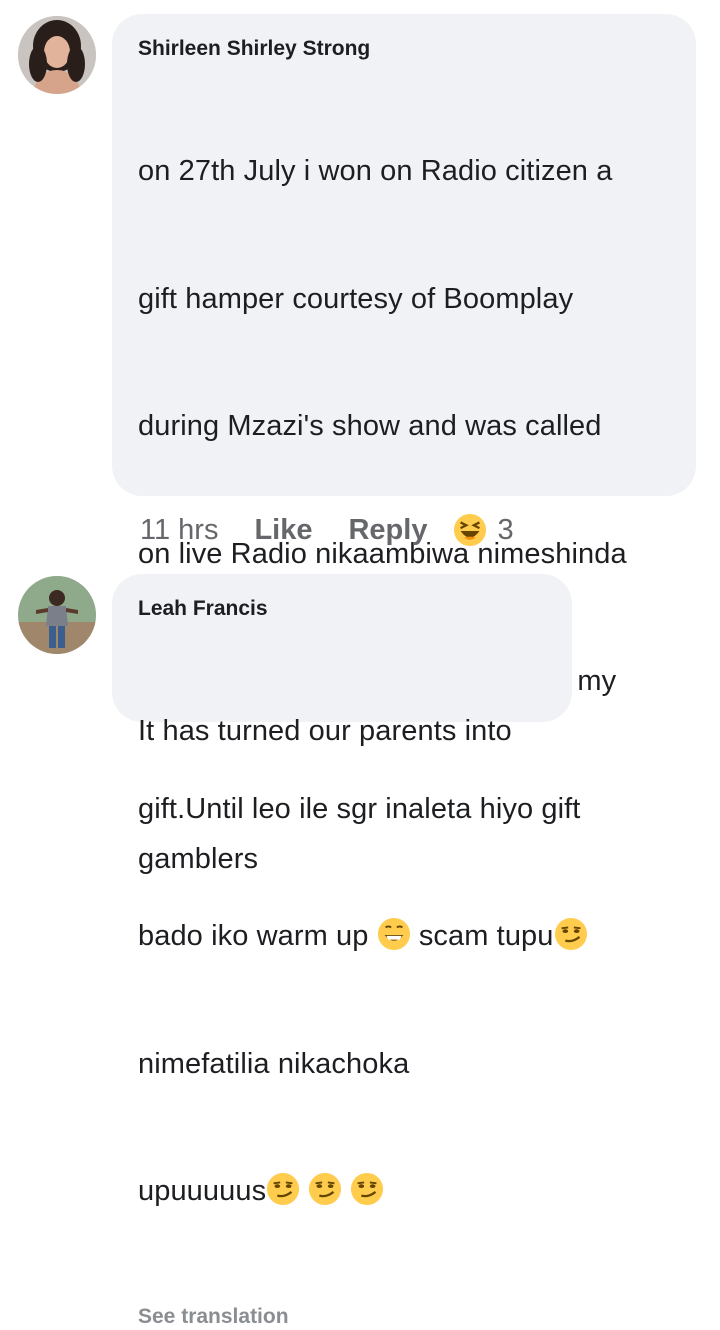  Describe the element at coordinates (387, 530) in the screenshot. I see `reply-button: Reply` at that location.